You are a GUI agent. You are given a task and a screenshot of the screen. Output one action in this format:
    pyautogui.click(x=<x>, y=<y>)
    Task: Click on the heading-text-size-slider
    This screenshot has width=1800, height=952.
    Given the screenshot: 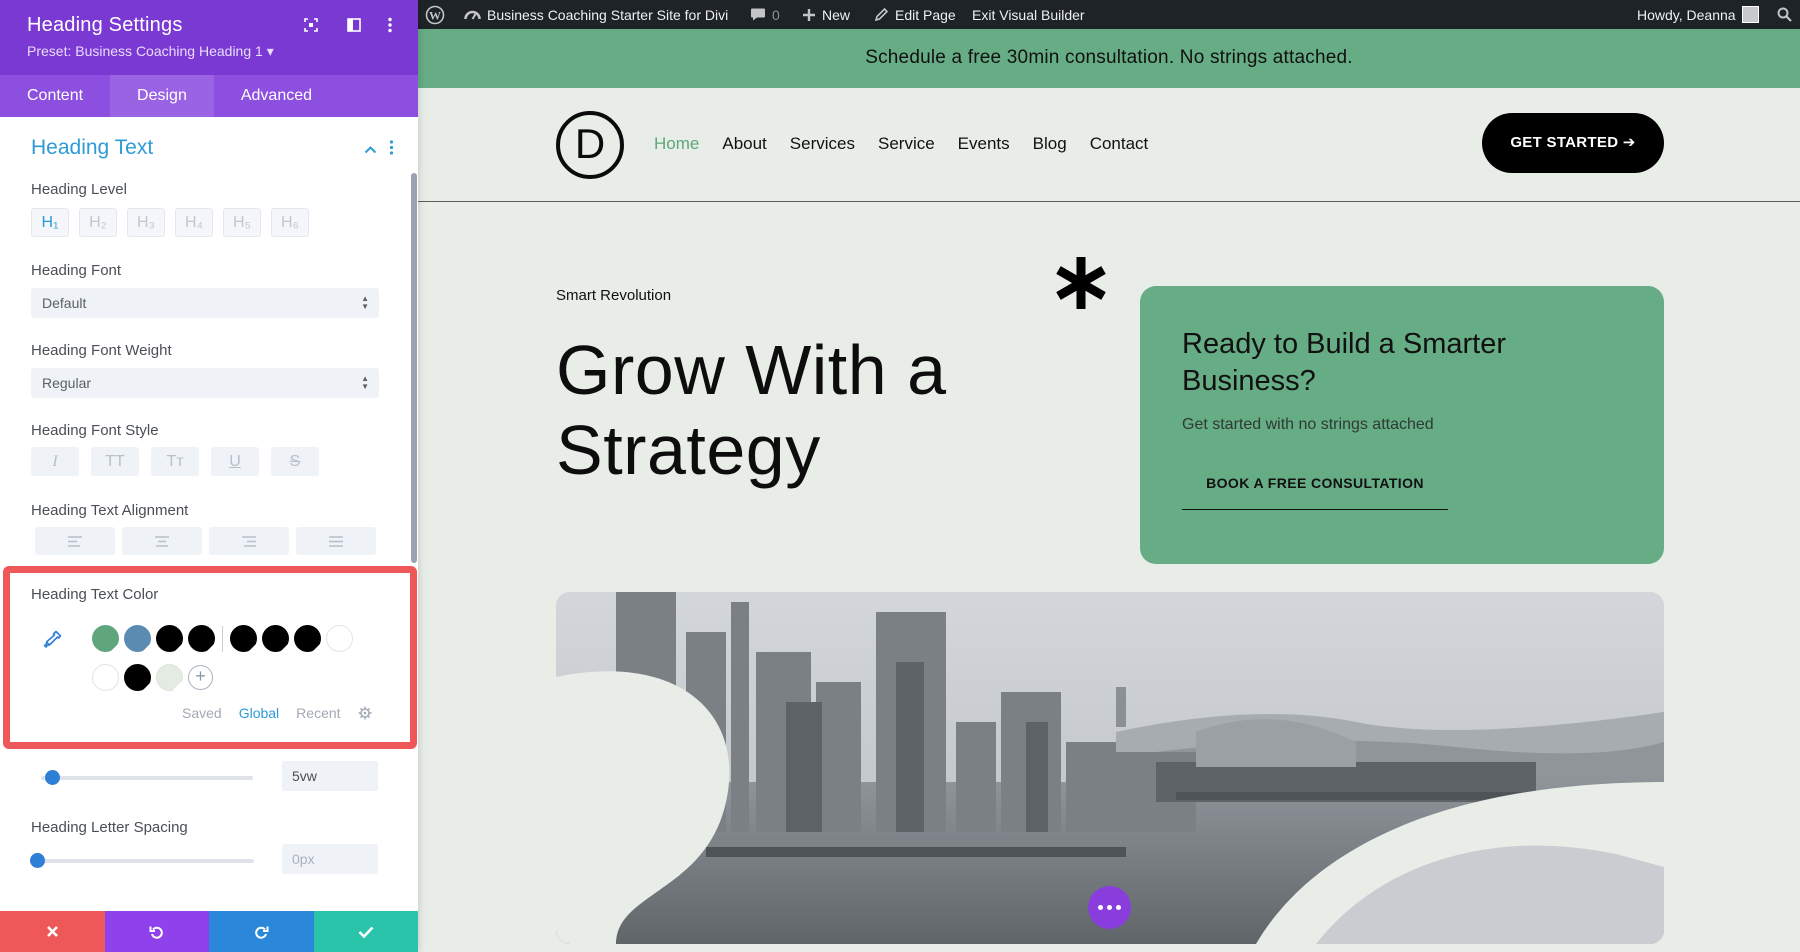 What is the action you would take?
    pyautogui.click(x=147, y=777)
    